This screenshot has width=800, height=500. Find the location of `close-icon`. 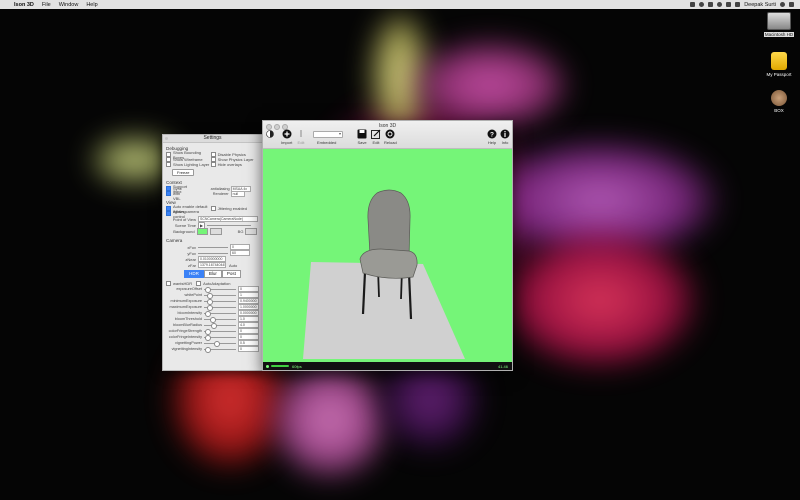

close-icon is located at coordinates (166, 138).